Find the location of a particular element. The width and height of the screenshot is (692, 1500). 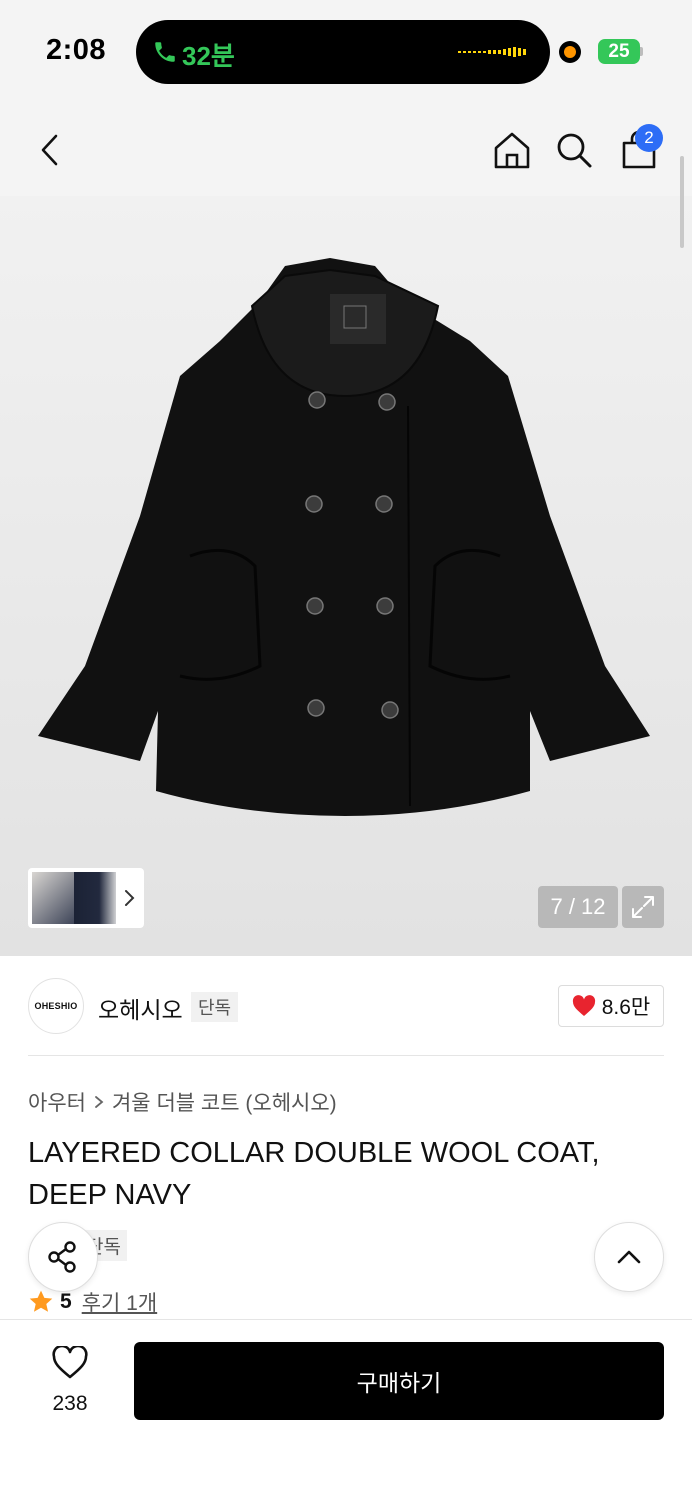

search-button is located at coordinates (574, 150).